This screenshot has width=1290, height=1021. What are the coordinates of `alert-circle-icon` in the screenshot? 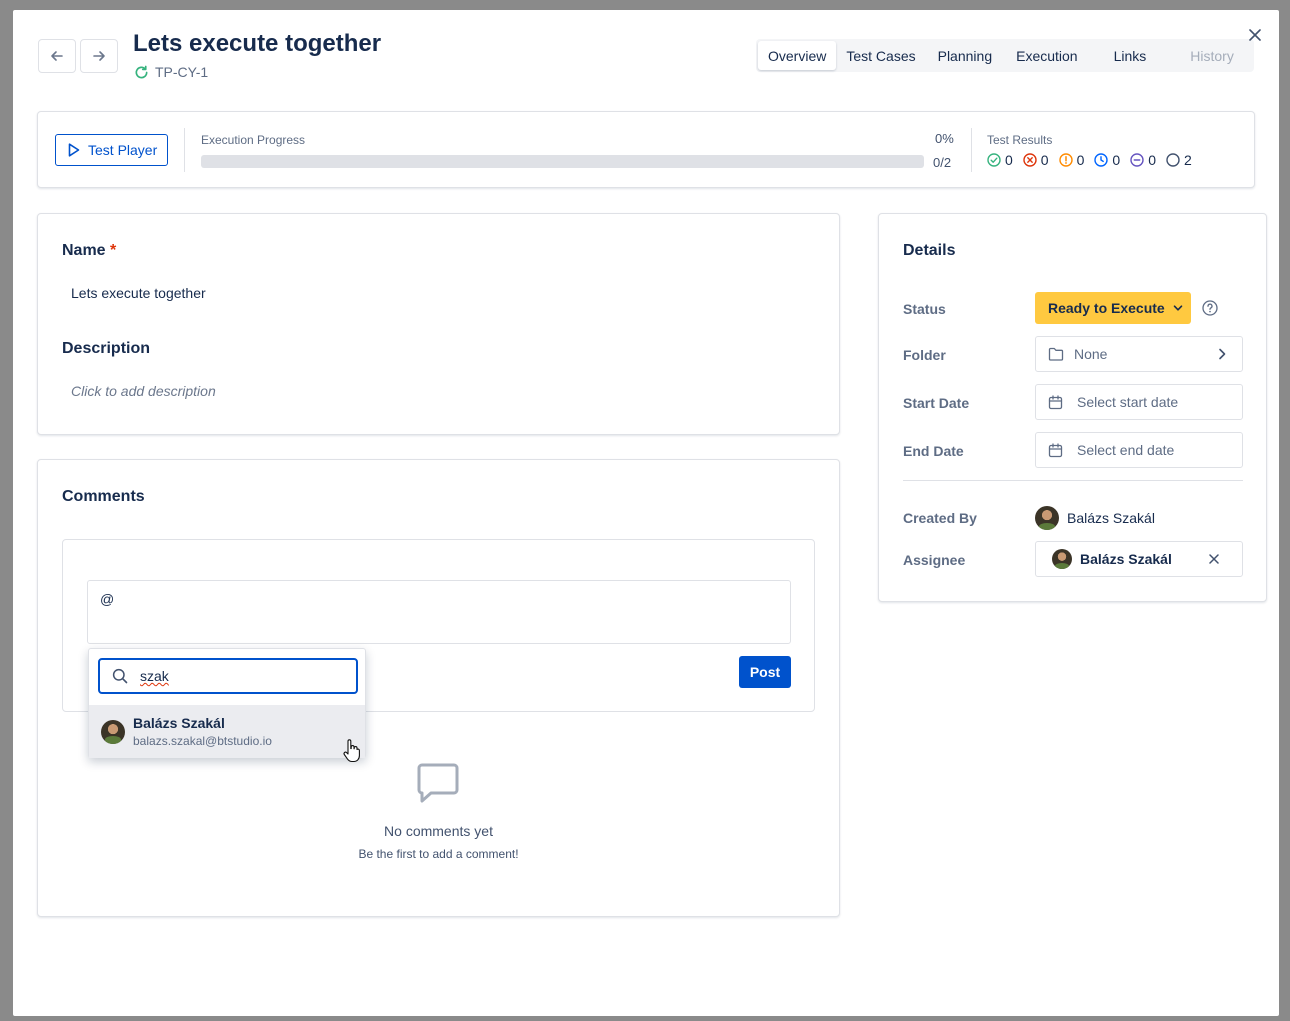 It's located at (1065, 160).